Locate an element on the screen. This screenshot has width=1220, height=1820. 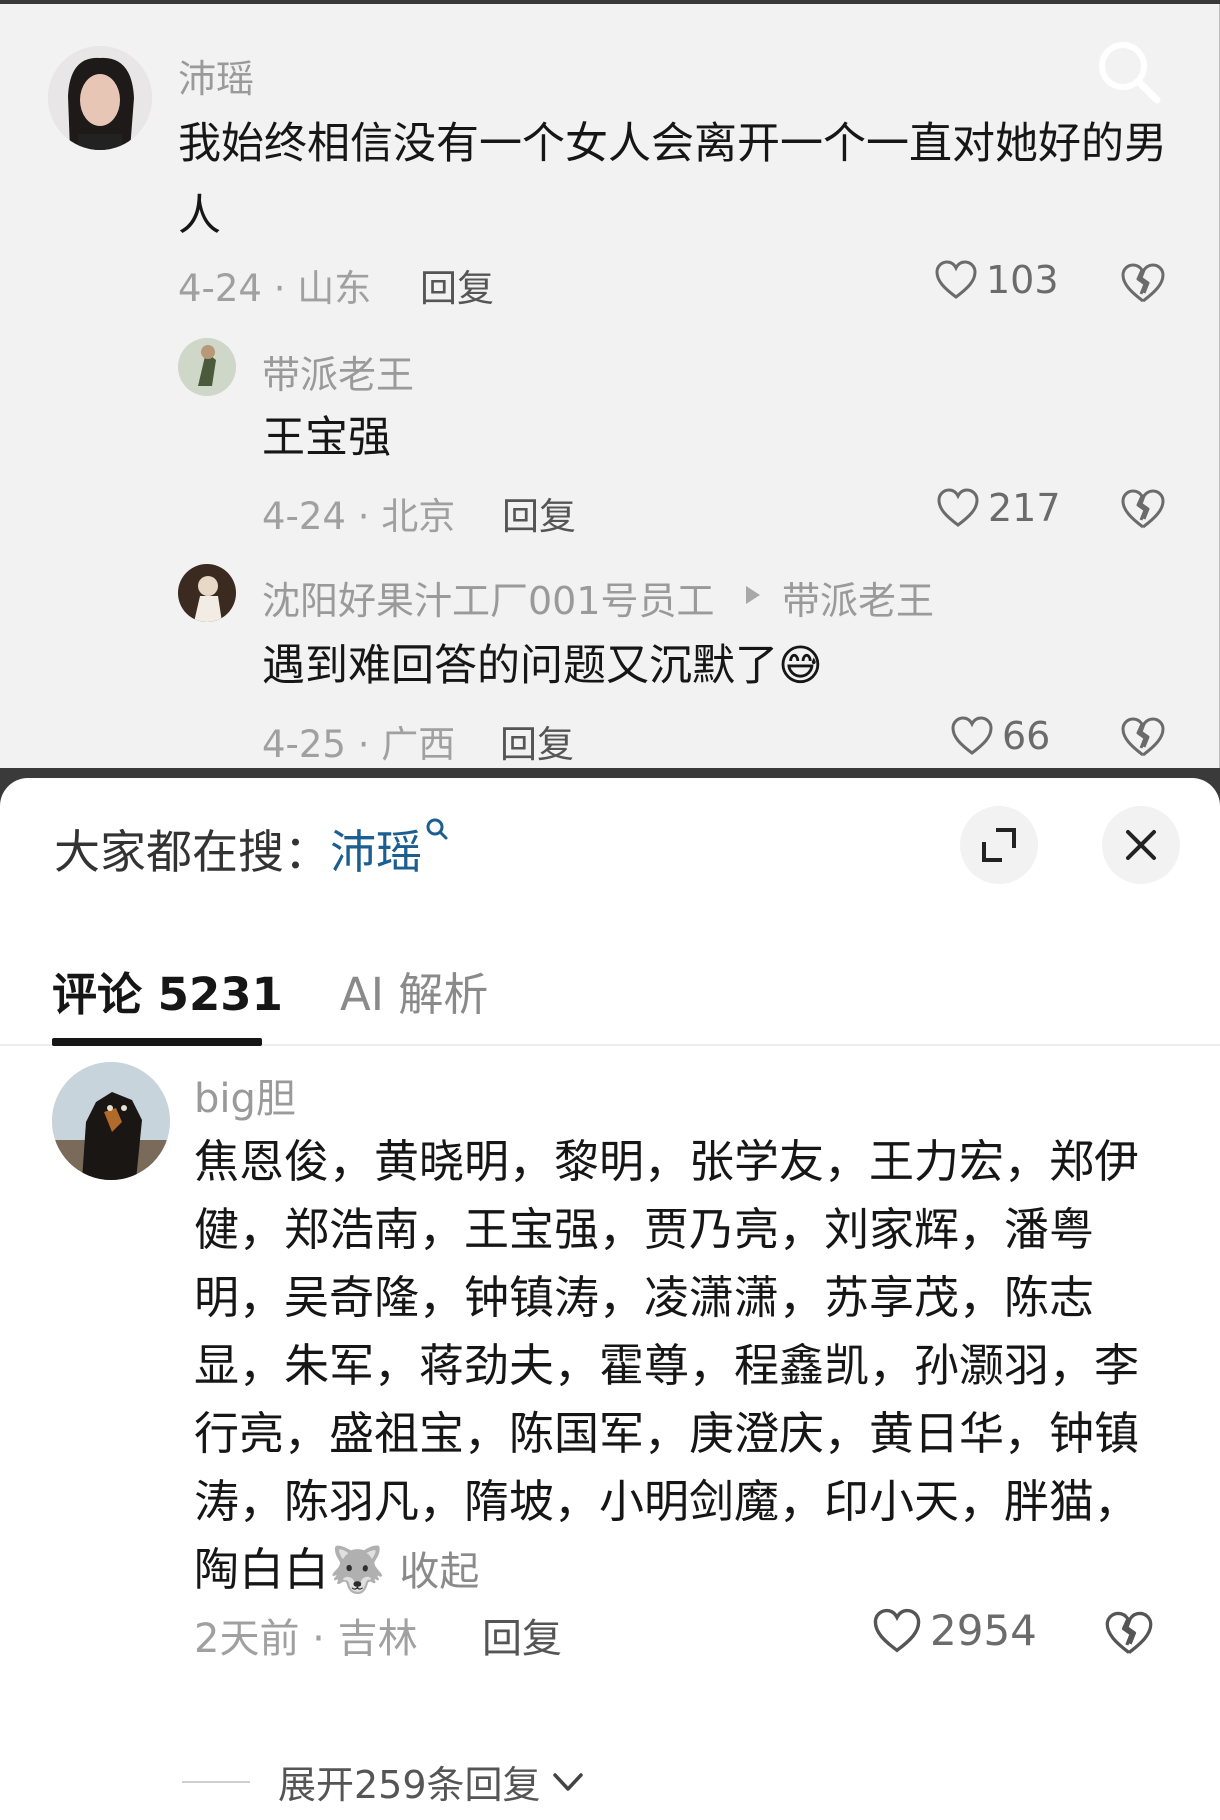
username: 沈阳好果汁工厂001号员工 is located at coordinates (488, 597).